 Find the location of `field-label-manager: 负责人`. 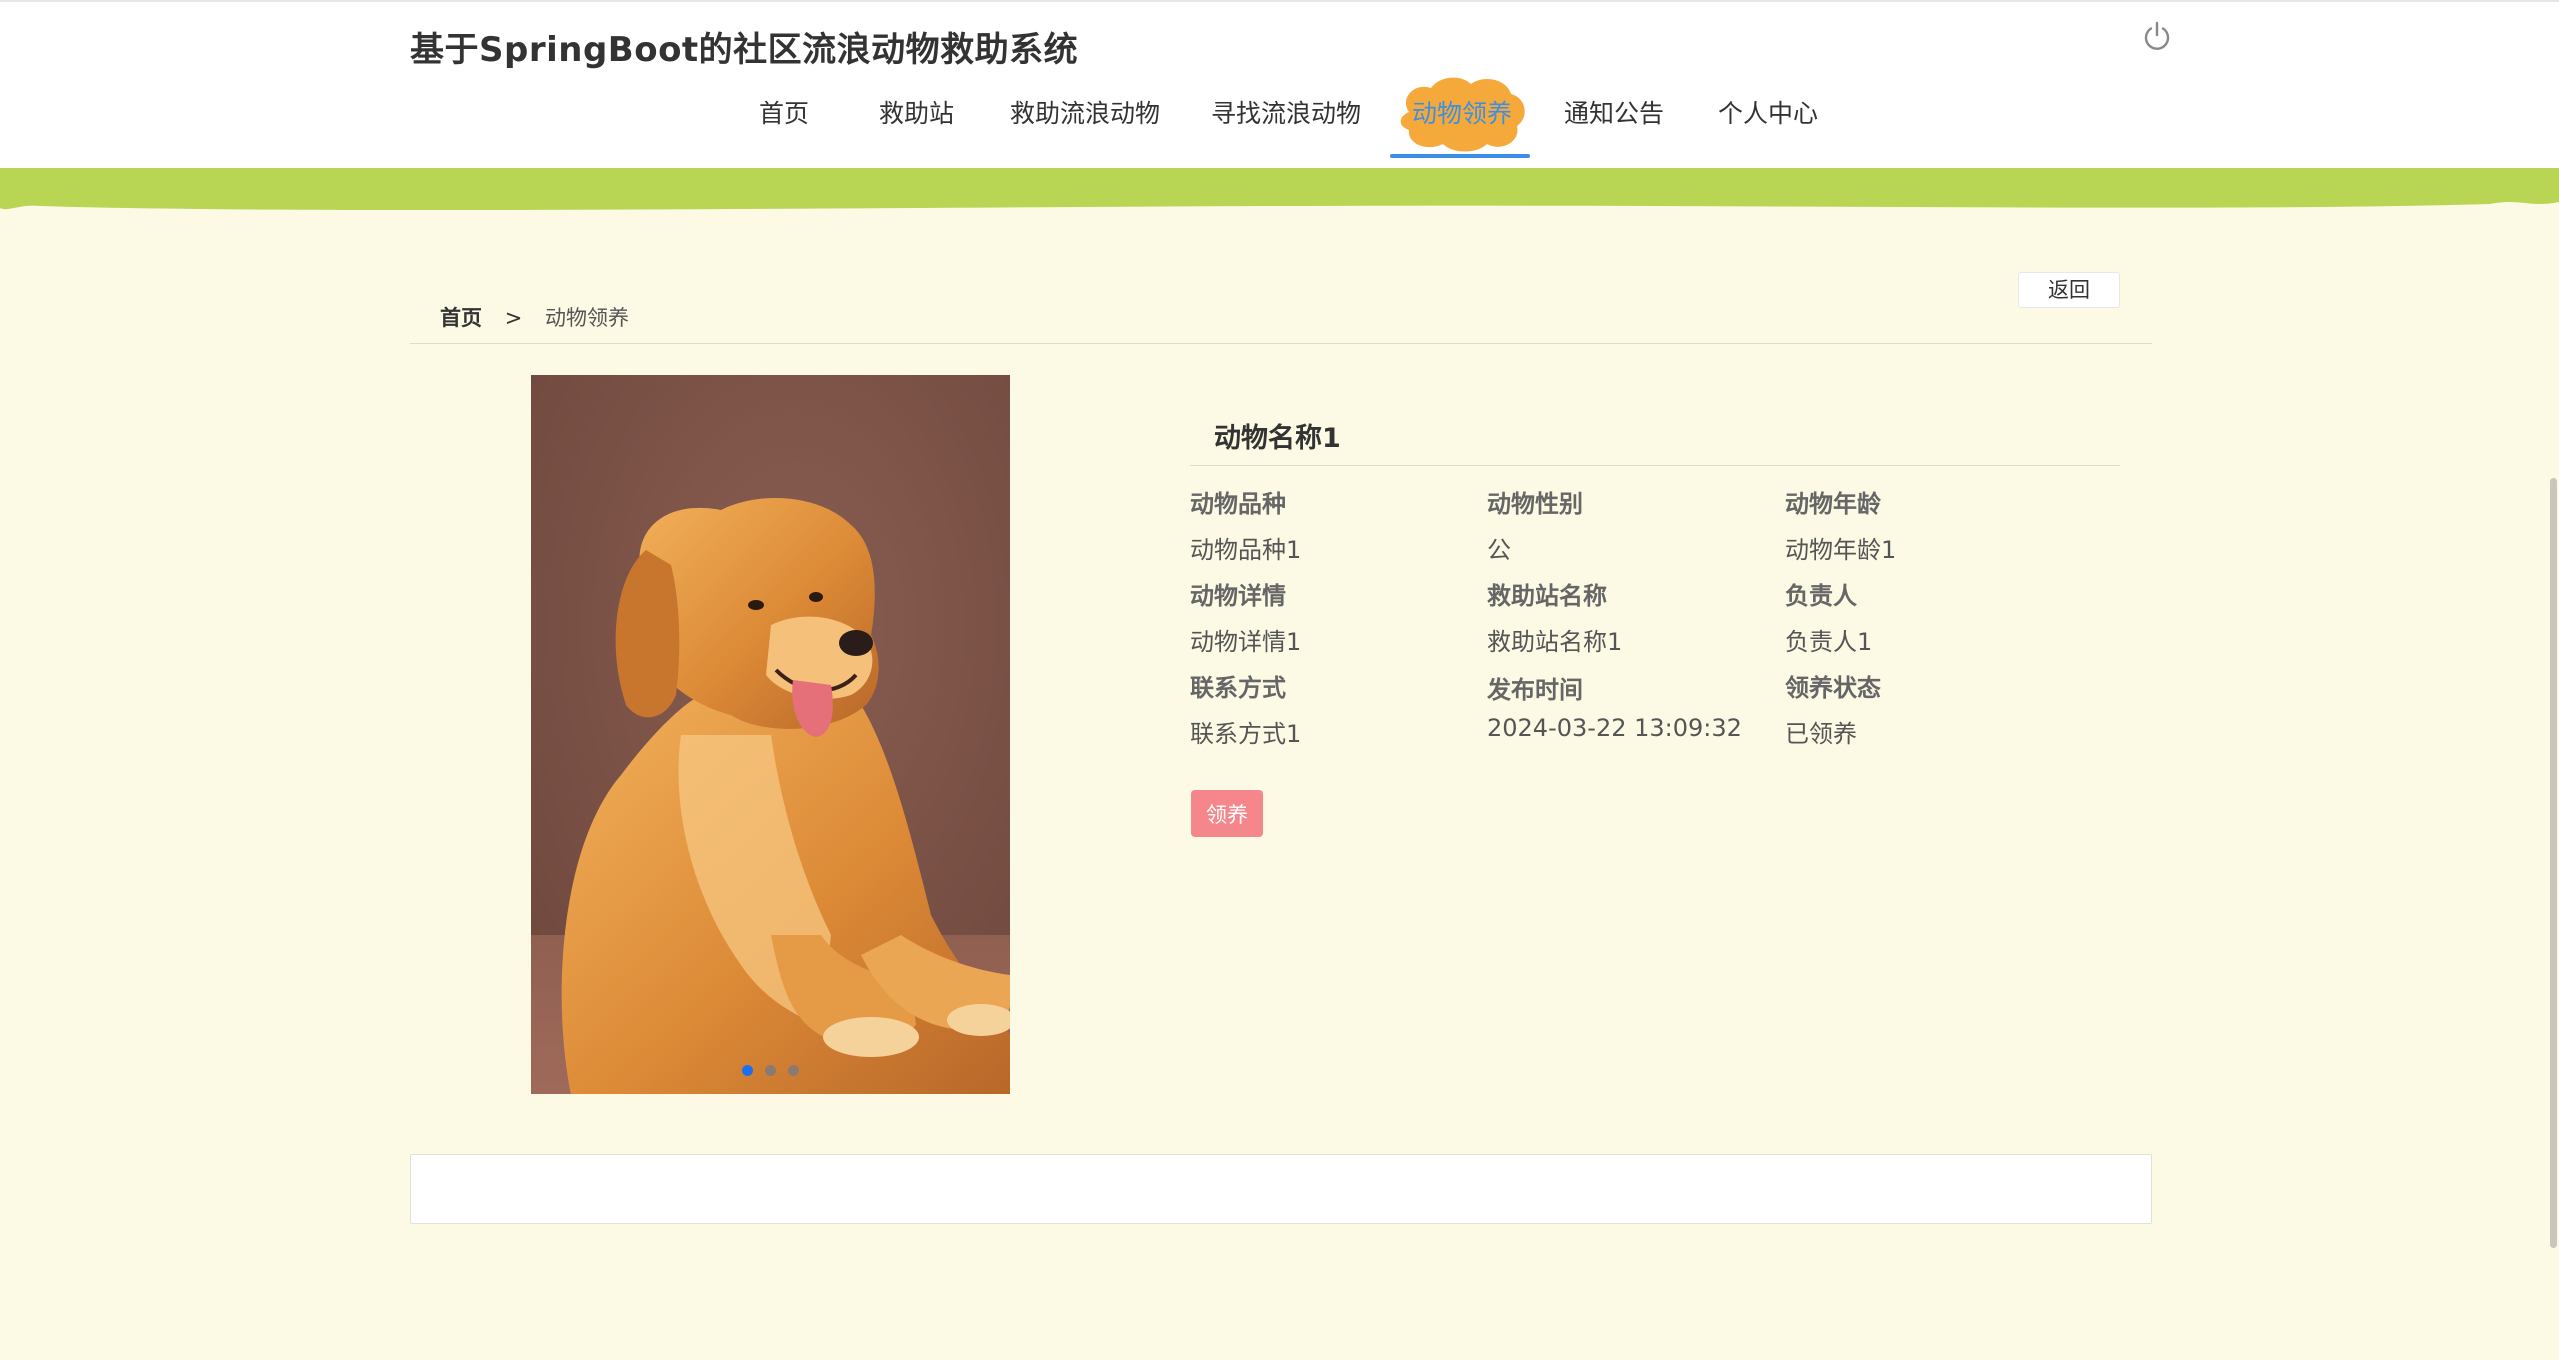

field-label-manager: 负责人 is located at coordinates (1821, 596).